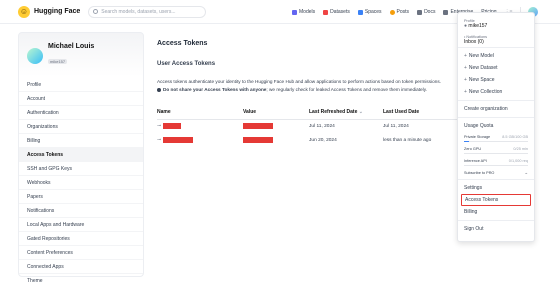 The width and height of the screenshot is (560, 282). What do you see at coordinates (360, 111) in the screenshot?
I see `sort-icon: ⌄` at bounding box center [360, 111].